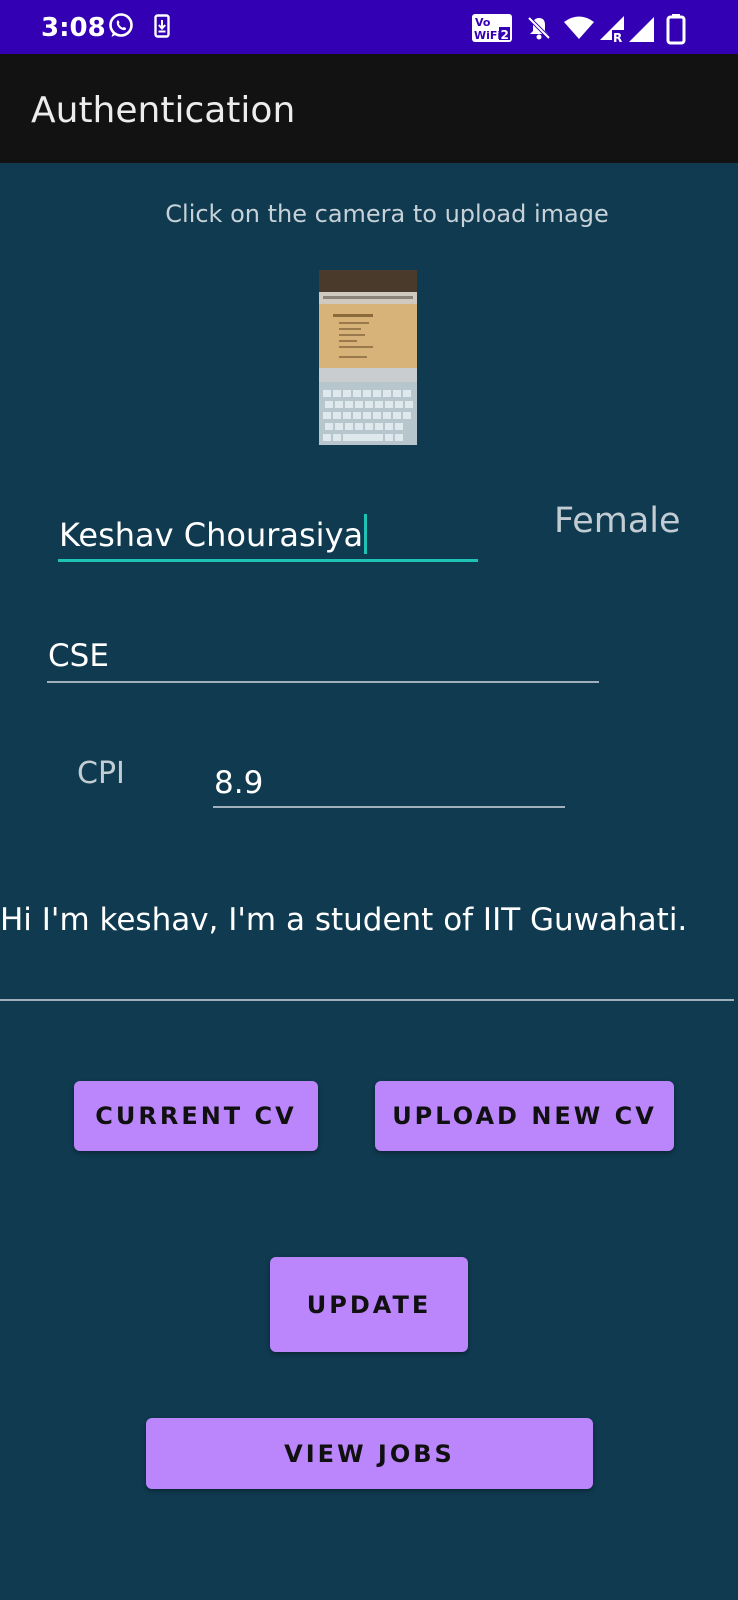 Image resolution: width=738 pixels, height=1600 pixels. Describe the element at coordinates (617, 521) in the screenshot. I see `gender-select: Female` at that location.